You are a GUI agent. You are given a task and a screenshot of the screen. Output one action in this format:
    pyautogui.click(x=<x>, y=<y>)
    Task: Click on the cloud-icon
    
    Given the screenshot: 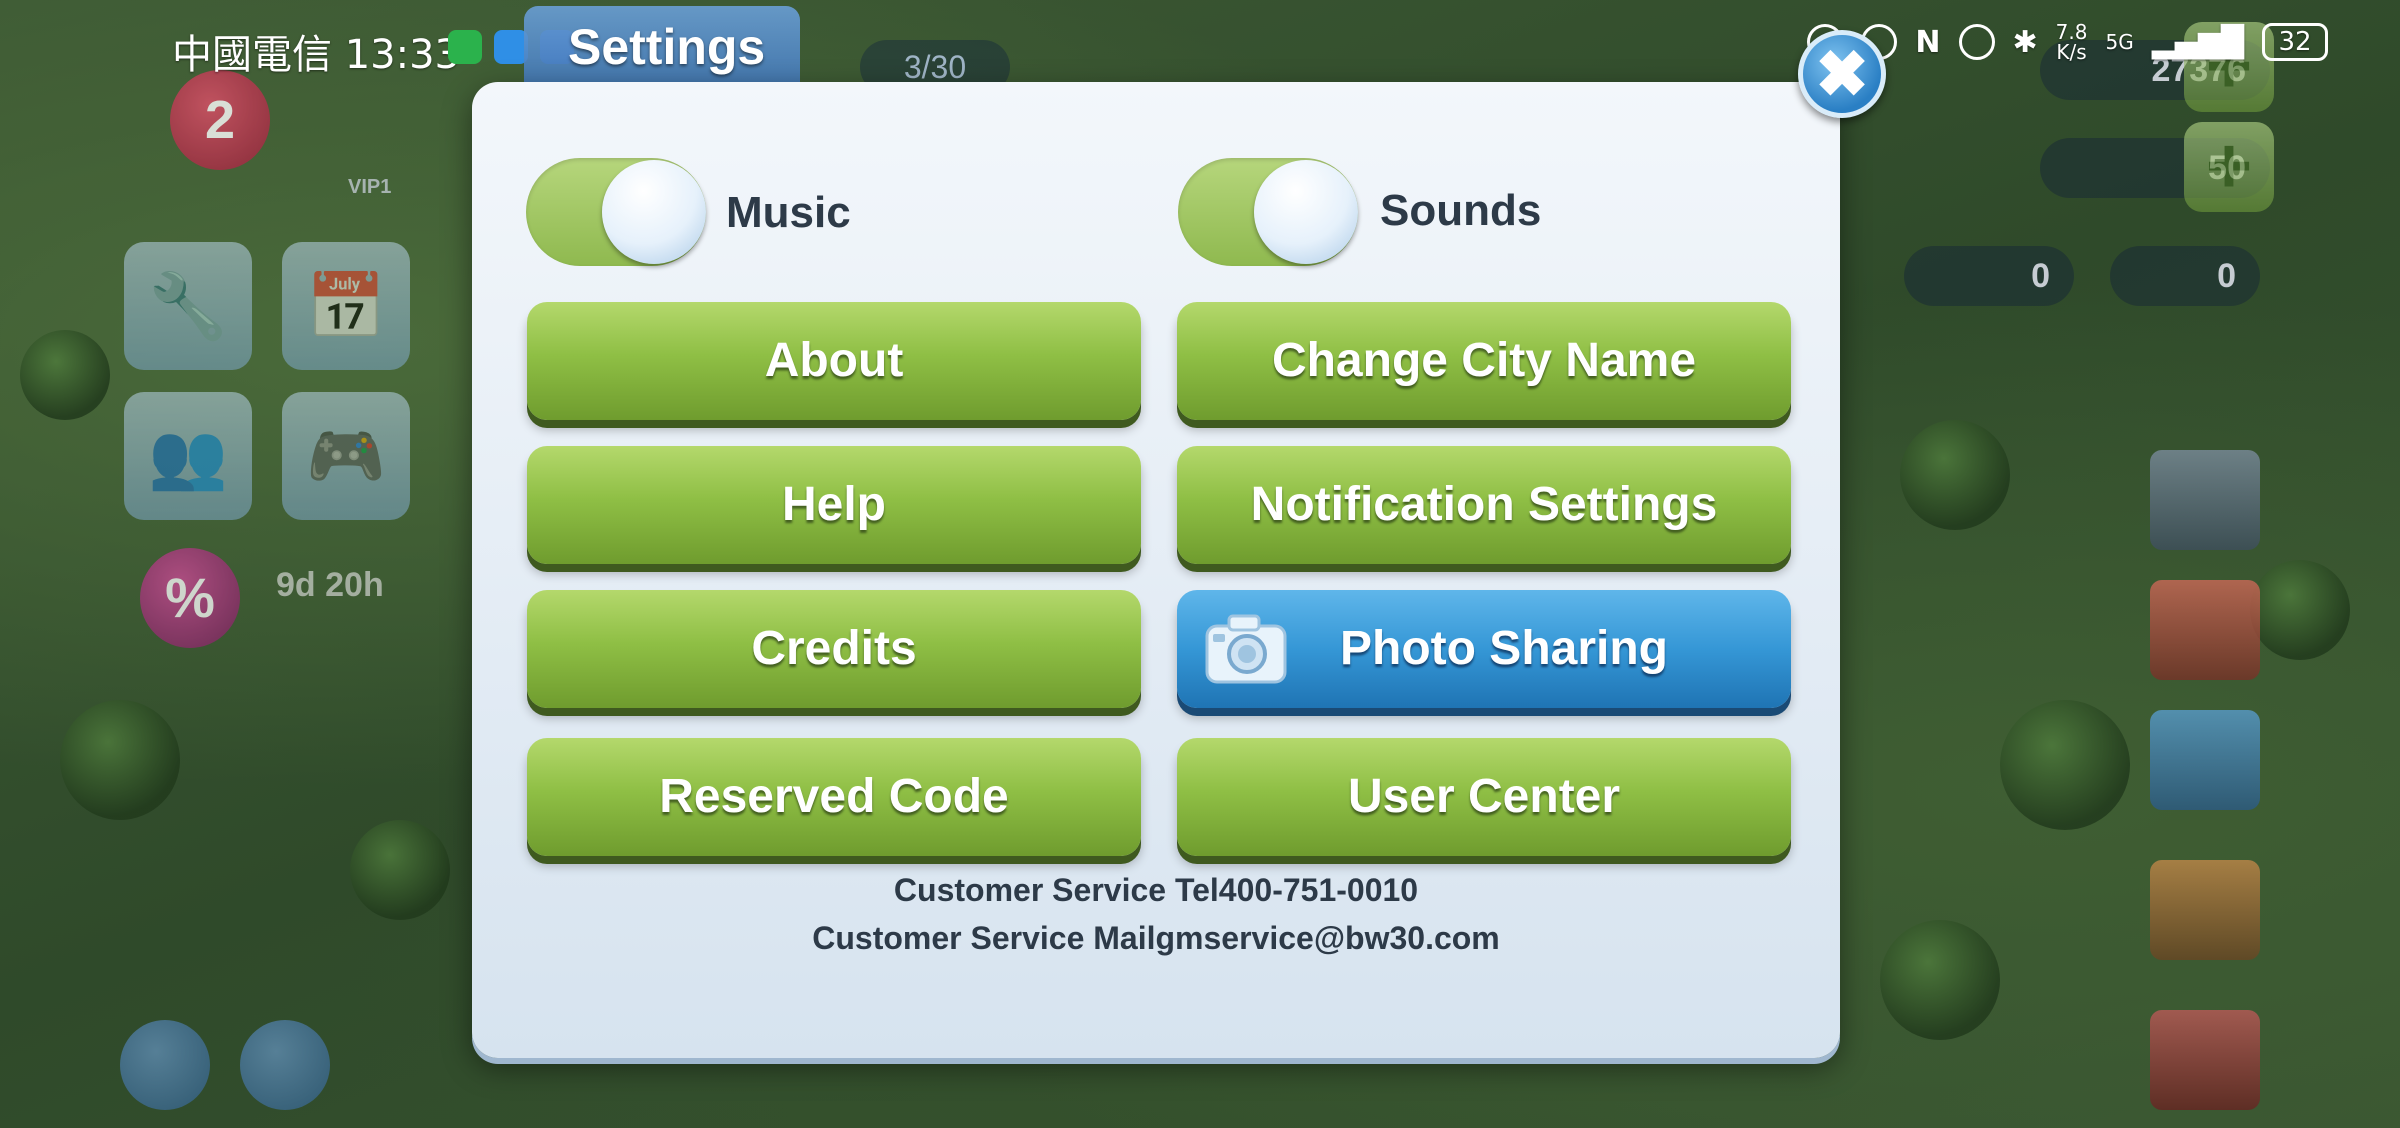 What is the action you would take?
    pyautogui.click(x=511, y=47)
    